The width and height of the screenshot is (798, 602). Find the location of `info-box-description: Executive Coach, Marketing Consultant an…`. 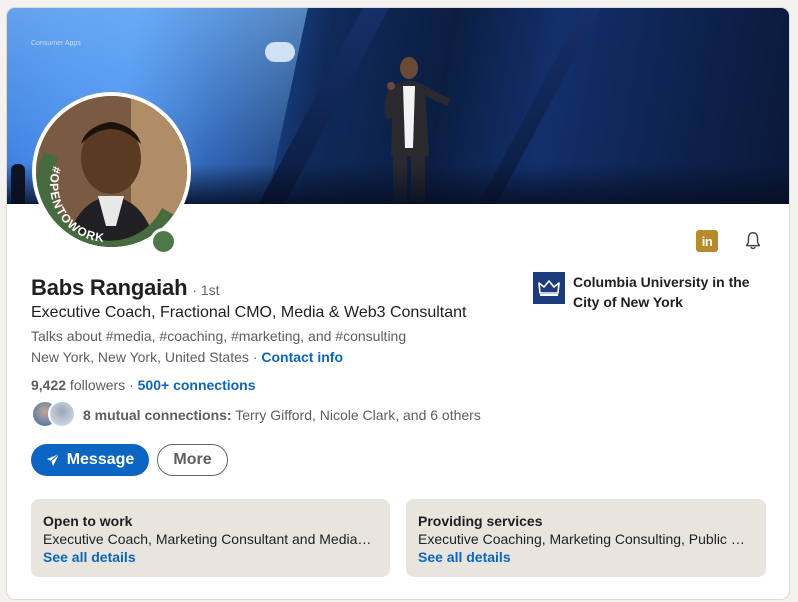

info-box-description: Executive Coach, Marketing Consultant an… is located at coordinates (208, 539).